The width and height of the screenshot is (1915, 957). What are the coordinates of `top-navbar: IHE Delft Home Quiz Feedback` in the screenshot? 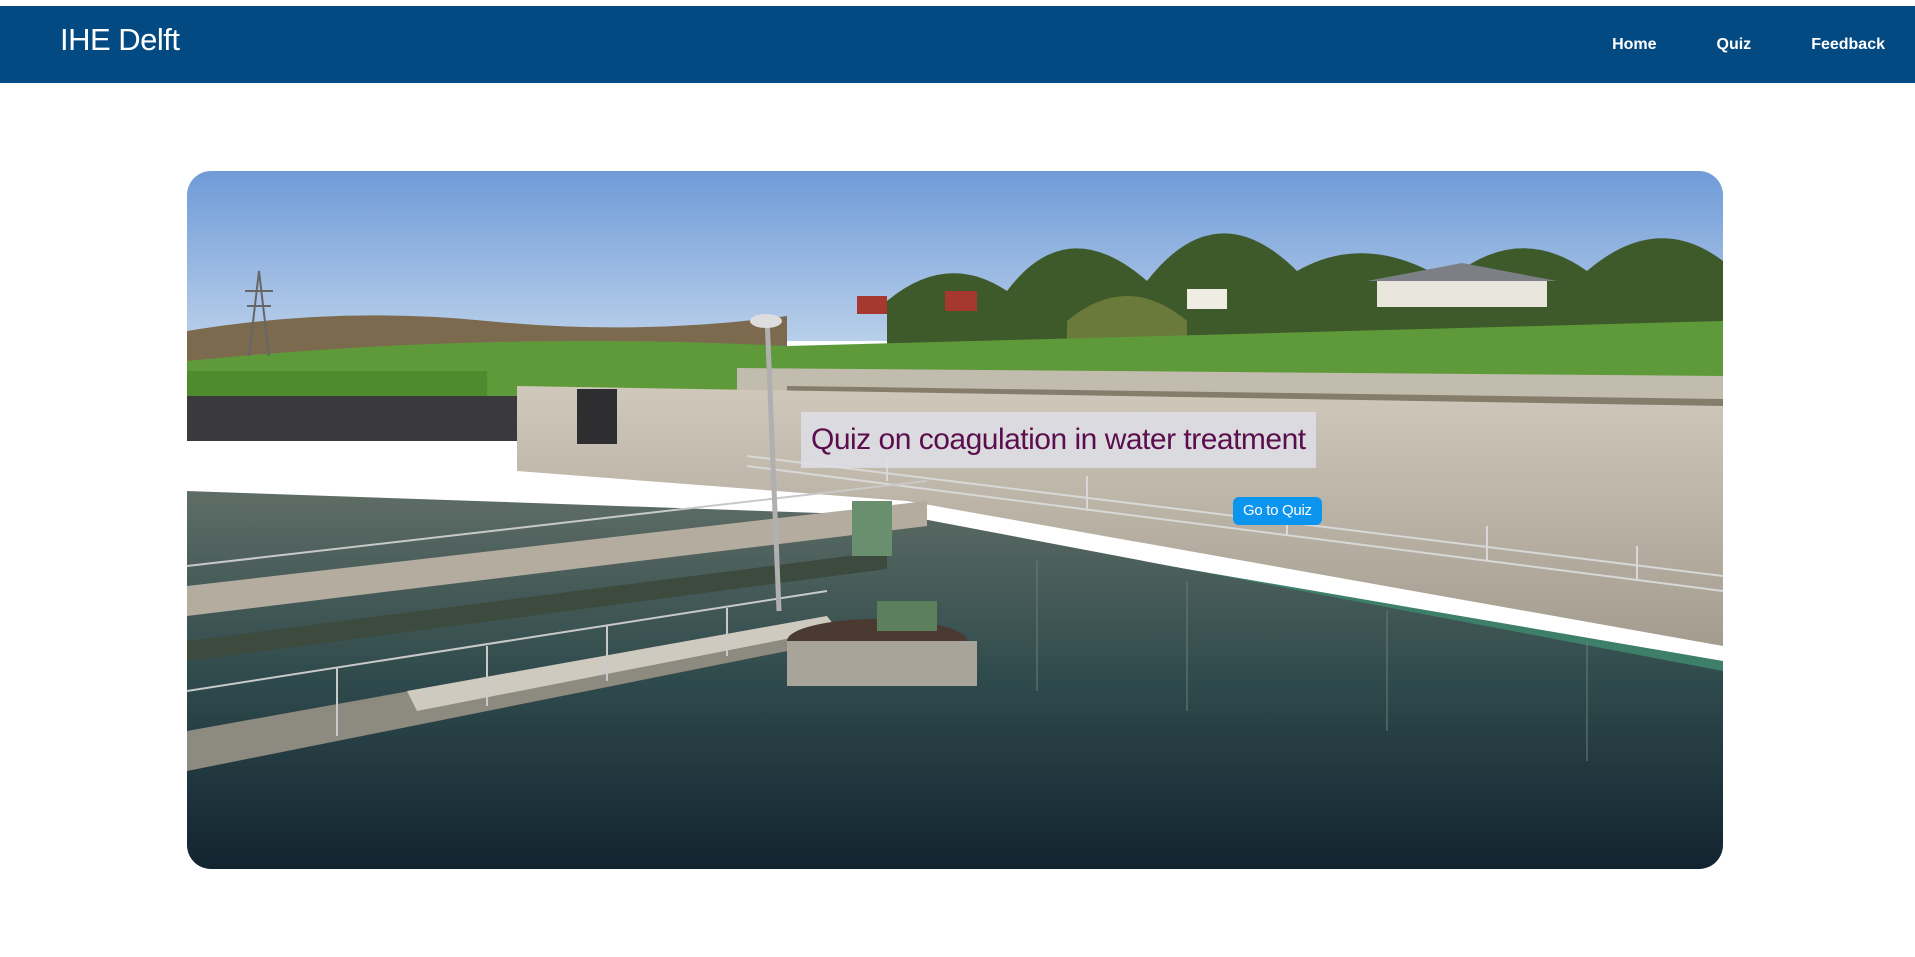 It's located at (957, 44).